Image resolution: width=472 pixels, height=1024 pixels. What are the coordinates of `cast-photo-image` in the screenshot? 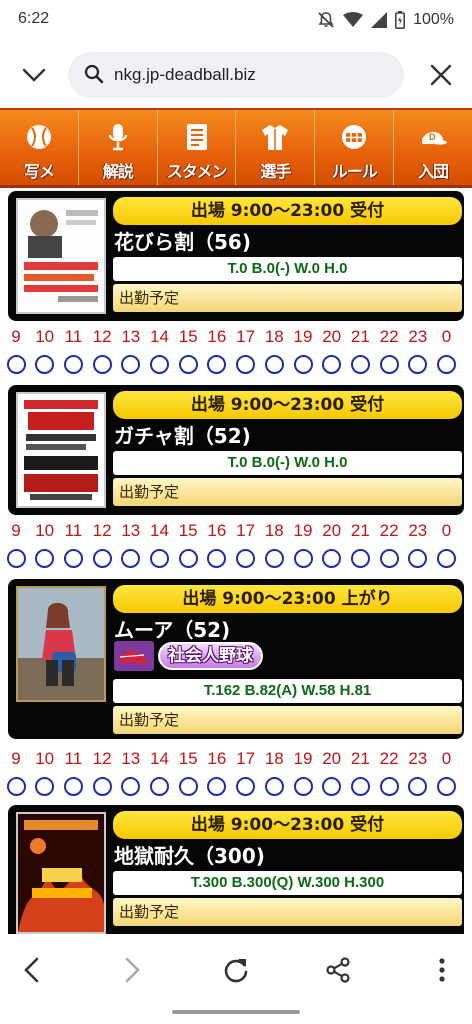 It's located at (61, 644).